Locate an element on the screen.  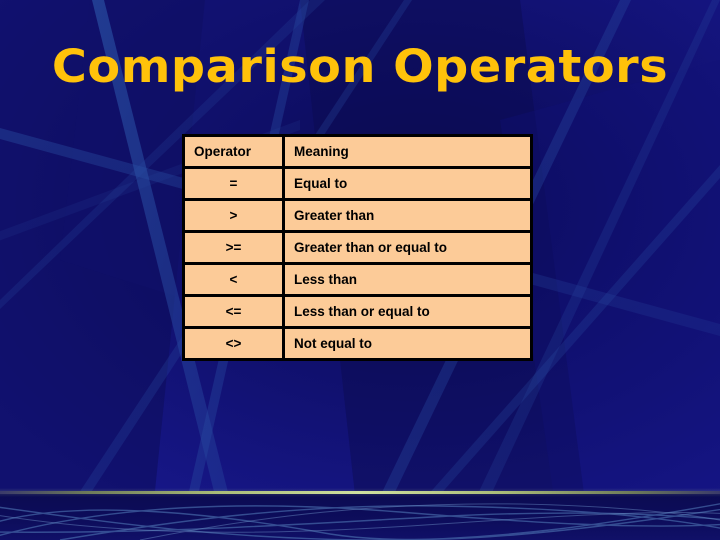
table-row: <= Less than or equal to is located at coordinates (357, 311).